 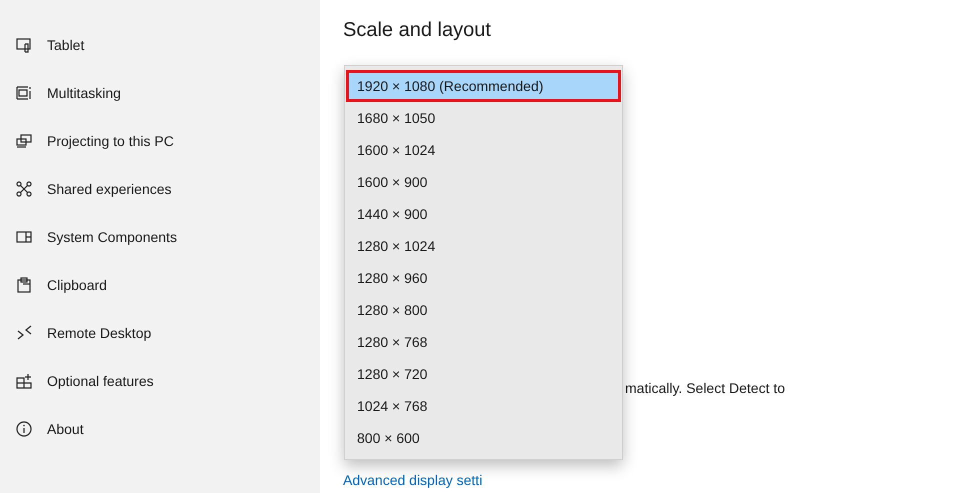 I want to click on resolution-option: 1680 × 1050, so click(x=483, y=118).